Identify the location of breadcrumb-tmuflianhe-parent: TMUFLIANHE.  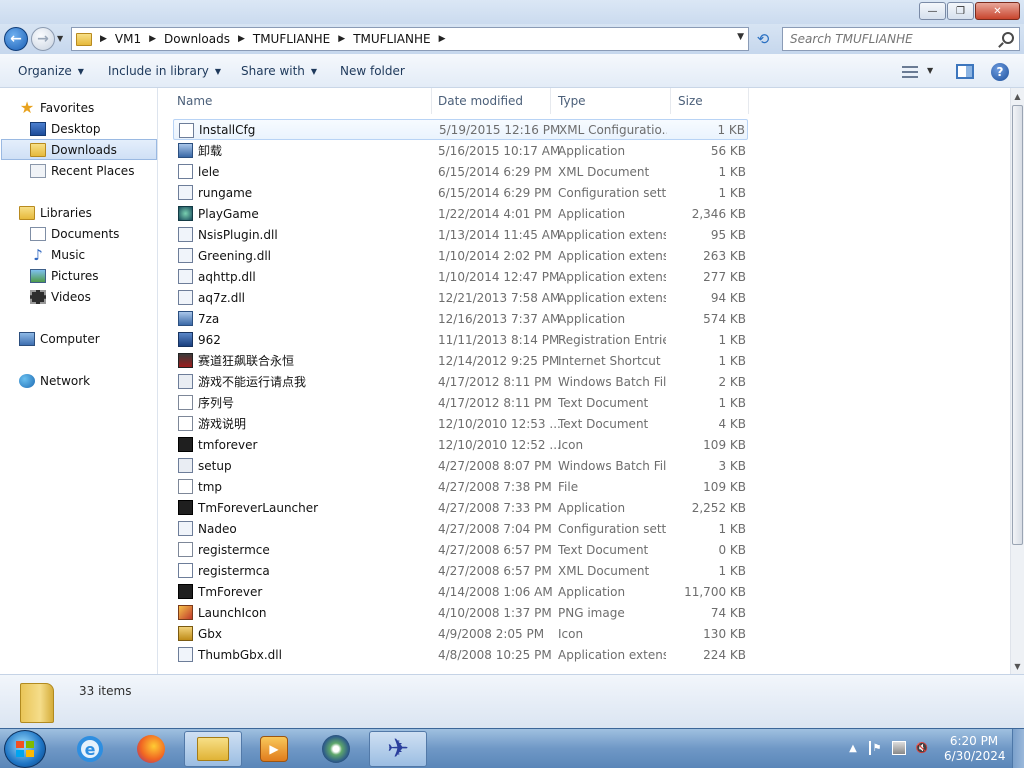
(291, 39).